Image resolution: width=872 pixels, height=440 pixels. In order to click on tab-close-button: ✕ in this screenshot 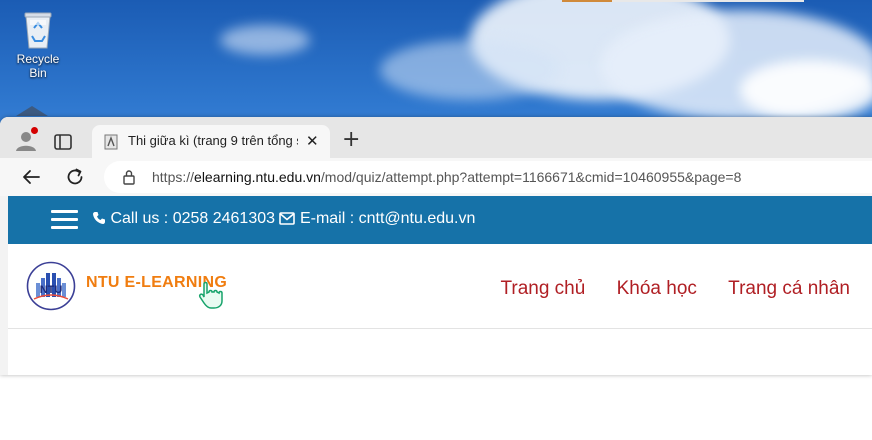, I will do `click(312, 141)`.